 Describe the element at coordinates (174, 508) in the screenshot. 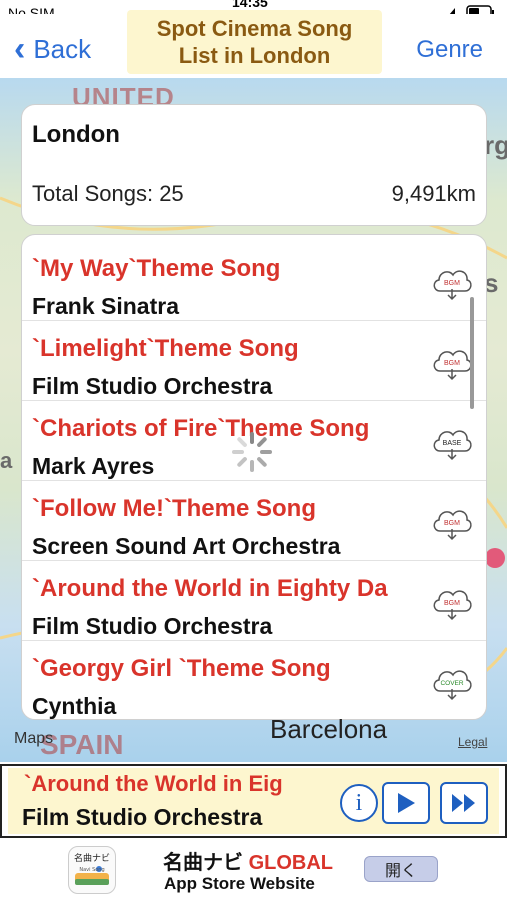

I see `song-title: `Follow Me!`Theme Song` at that location.